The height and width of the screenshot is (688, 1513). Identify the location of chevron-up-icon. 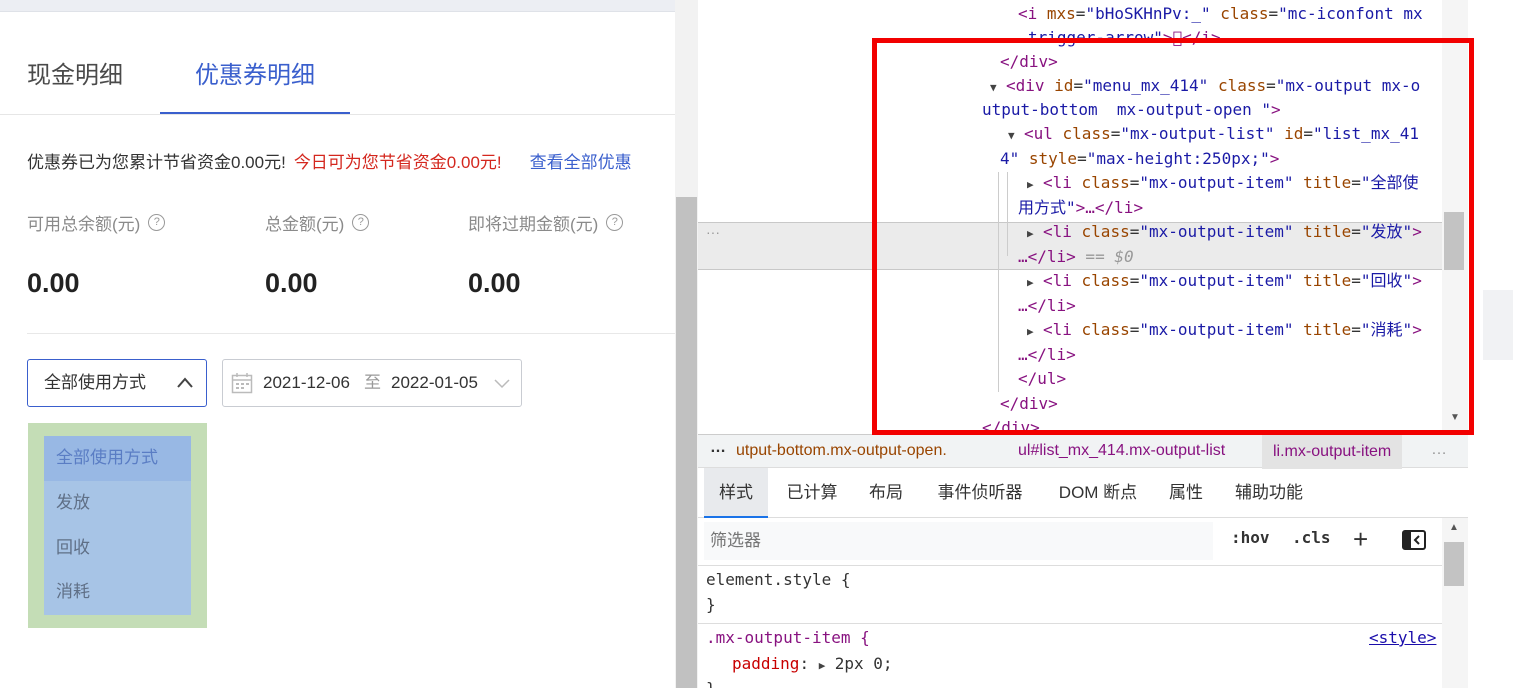
(185, 382).